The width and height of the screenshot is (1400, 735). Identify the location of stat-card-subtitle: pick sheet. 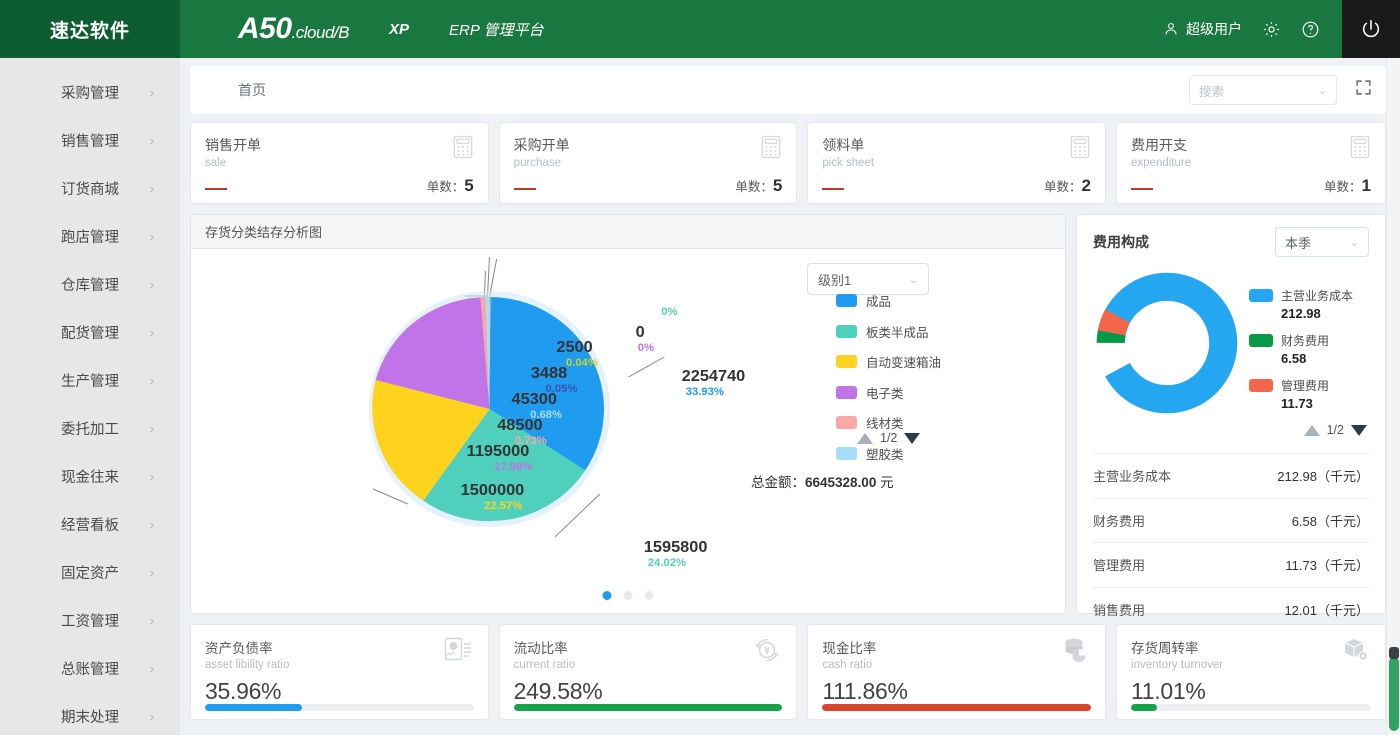
(848, 163).